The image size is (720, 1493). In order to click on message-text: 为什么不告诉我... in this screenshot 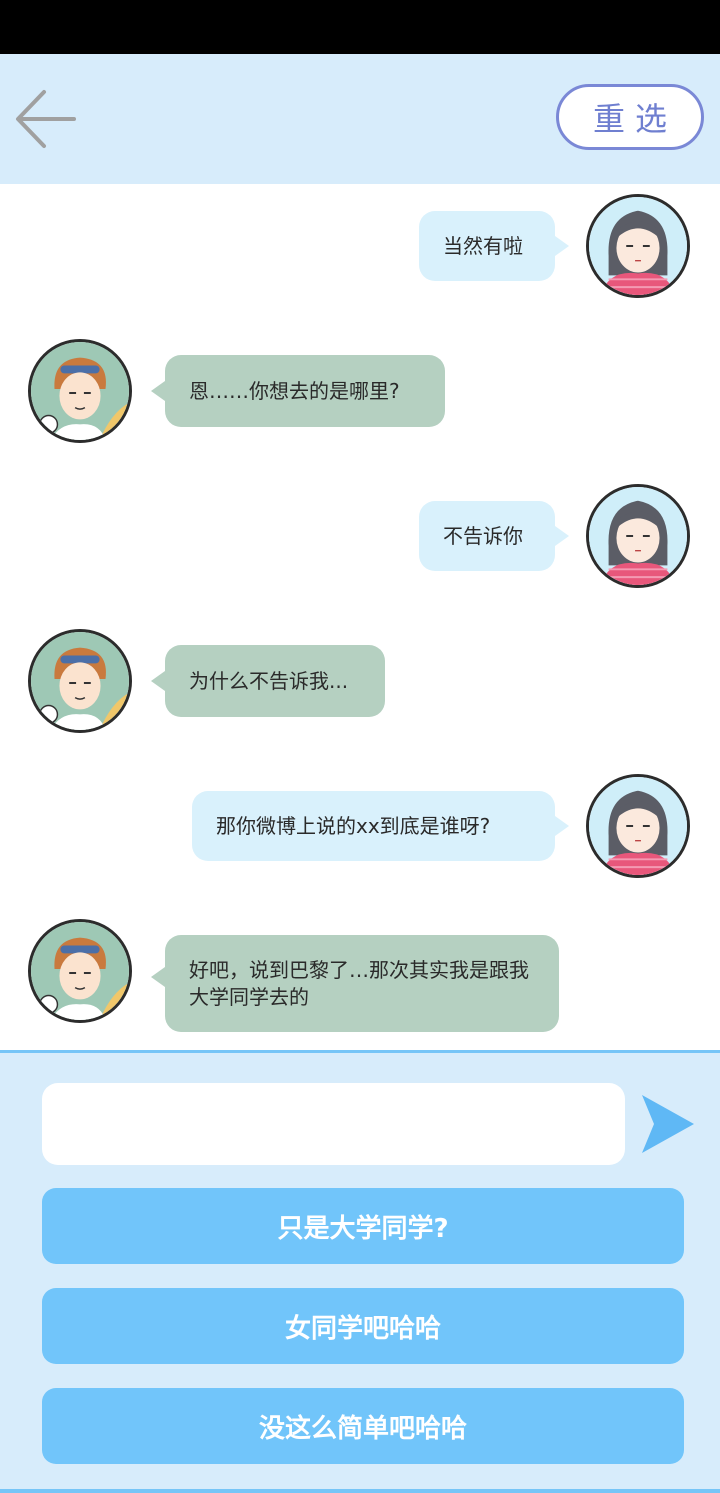, I will do `click(269, 680)`.